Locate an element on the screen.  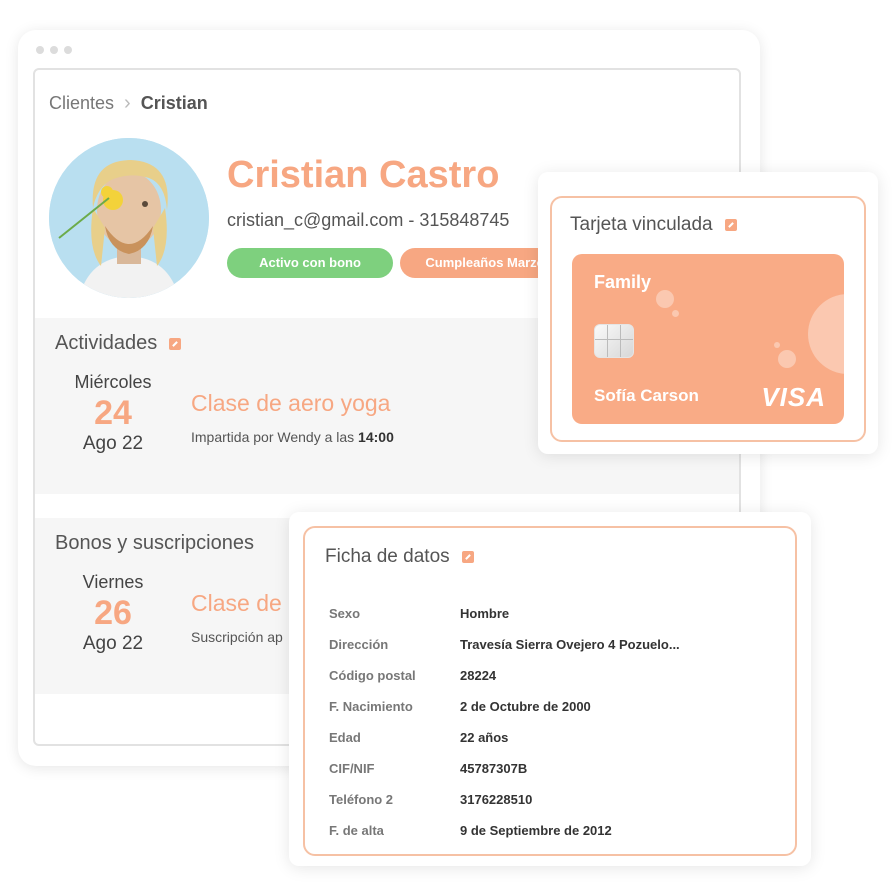
avatar is located at coordinates (129, 218).